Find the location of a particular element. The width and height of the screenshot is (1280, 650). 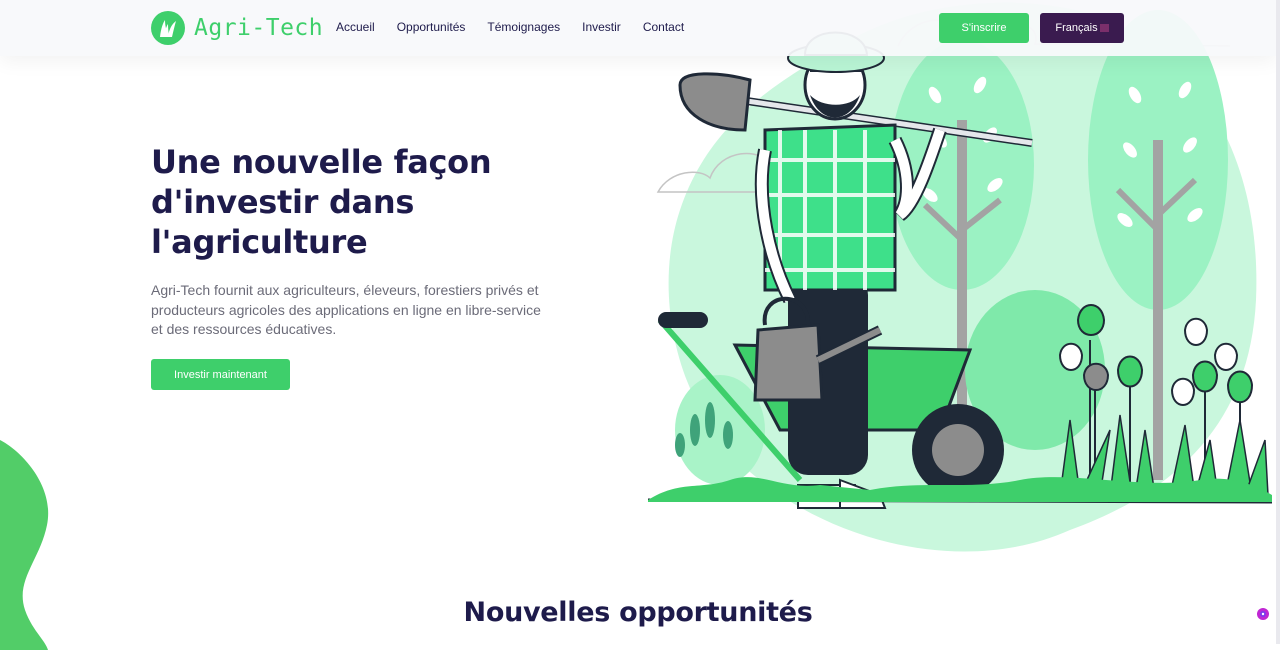

brand-logo: Agri-Tech is located at coordinates (237, 28).